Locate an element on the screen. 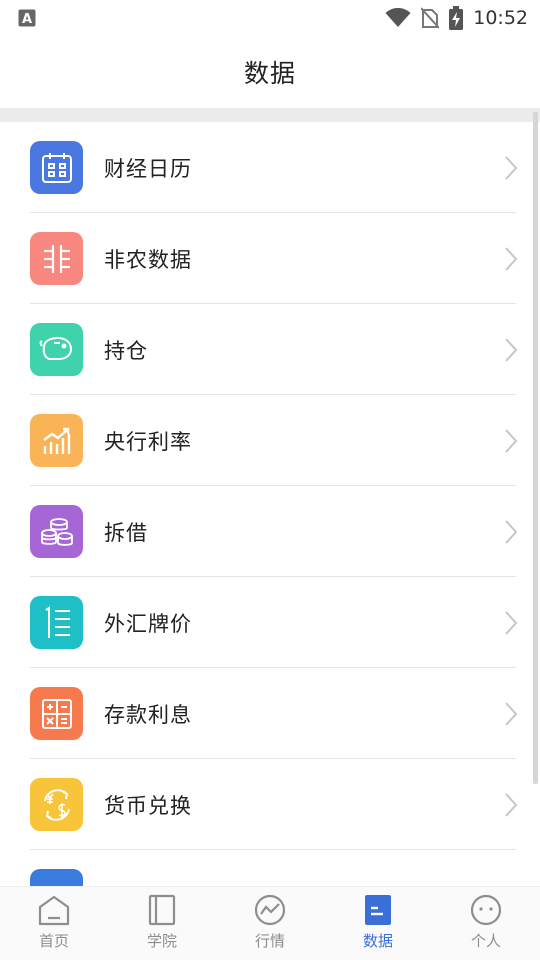  status-time: 10:52 is located at coordinates (500, 18).